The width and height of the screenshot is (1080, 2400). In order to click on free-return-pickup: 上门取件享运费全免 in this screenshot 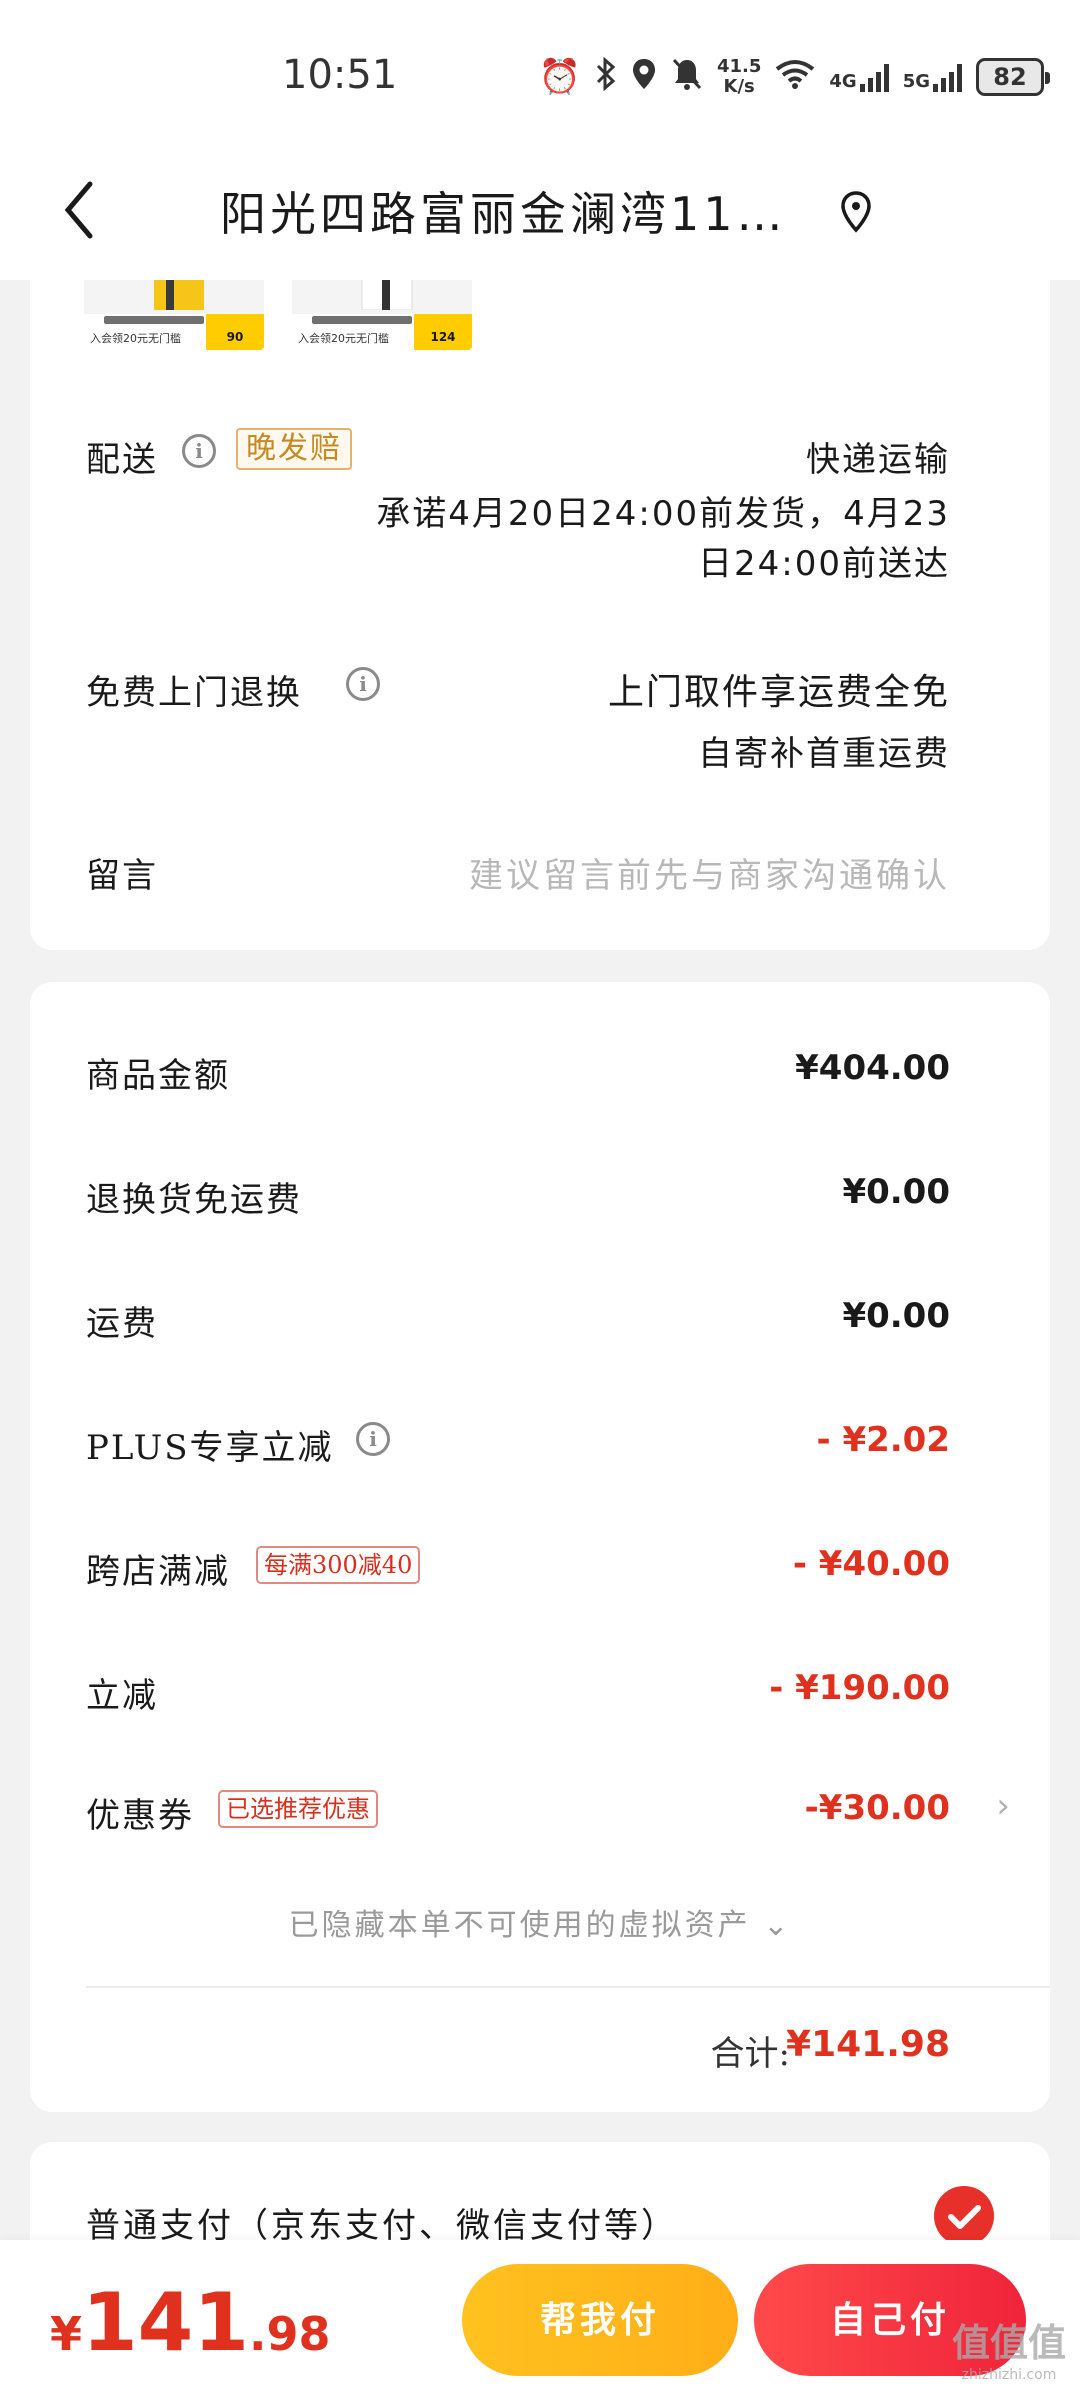, I will do `click(778, 692)`.